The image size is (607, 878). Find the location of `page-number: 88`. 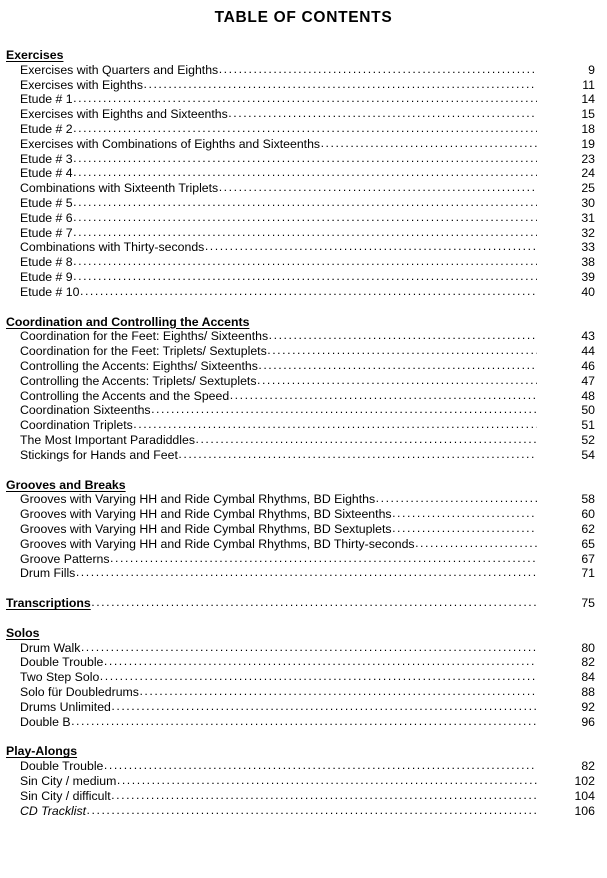

page-number: 88 is located at coordinates (588, 692).